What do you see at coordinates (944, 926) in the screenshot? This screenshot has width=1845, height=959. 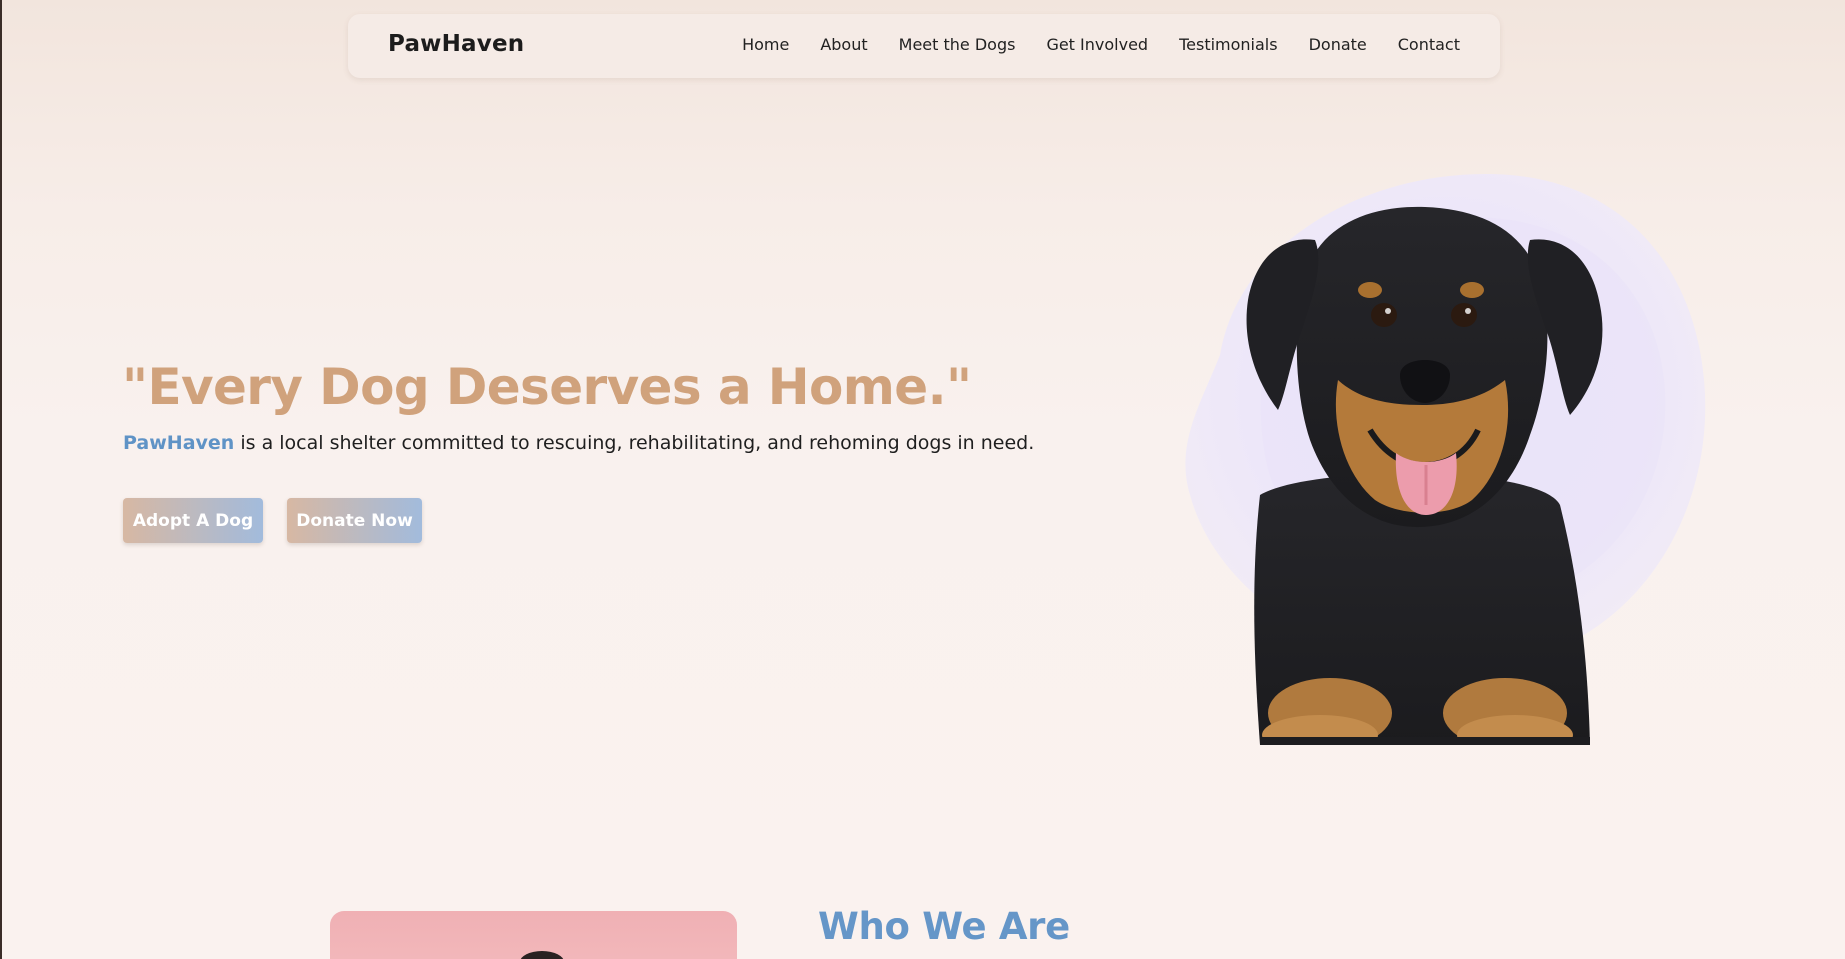 I see `who-we-are-title: Who We Are` at bounding box center [944, 926].